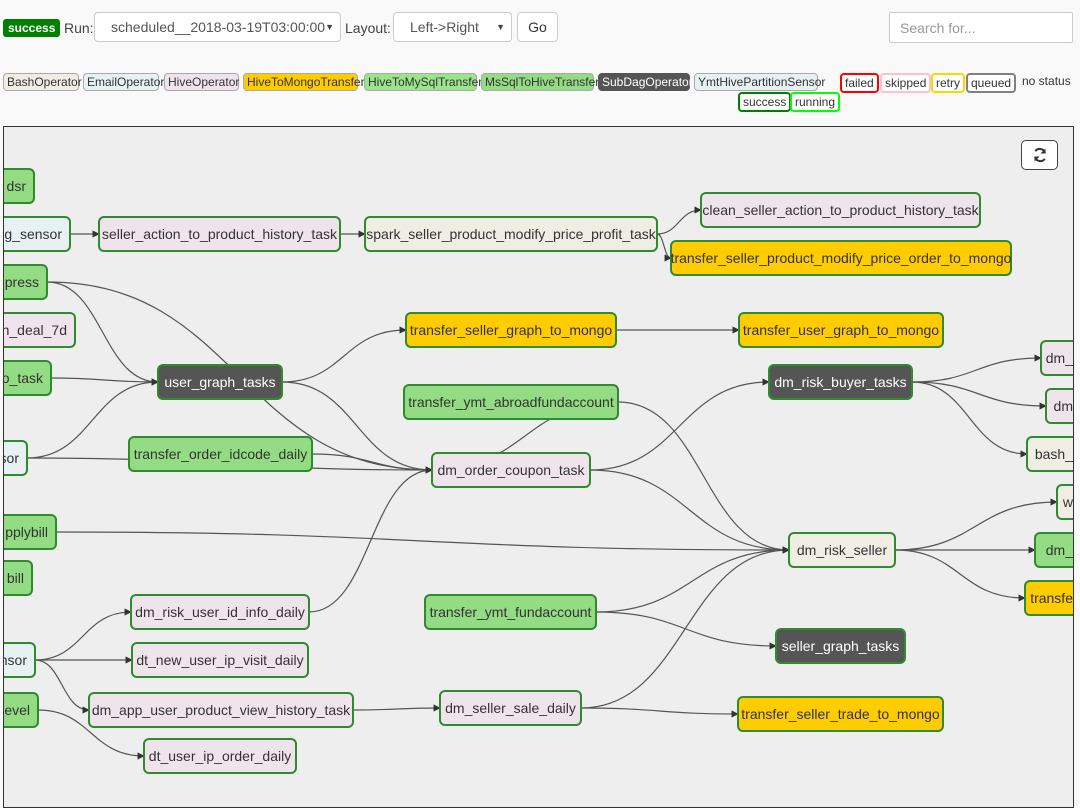  I want to click on dag-run-state-badge: success, so click(32, 28).